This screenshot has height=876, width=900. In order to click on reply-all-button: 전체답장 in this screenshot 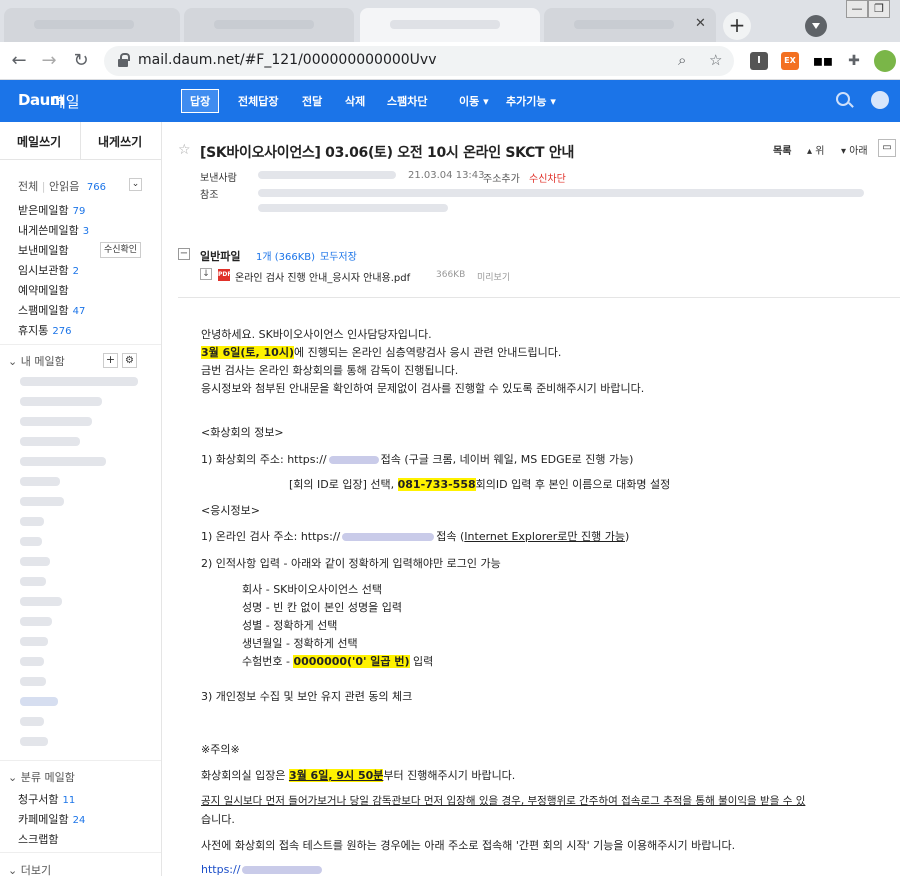, I will do `click(258, 101)`.